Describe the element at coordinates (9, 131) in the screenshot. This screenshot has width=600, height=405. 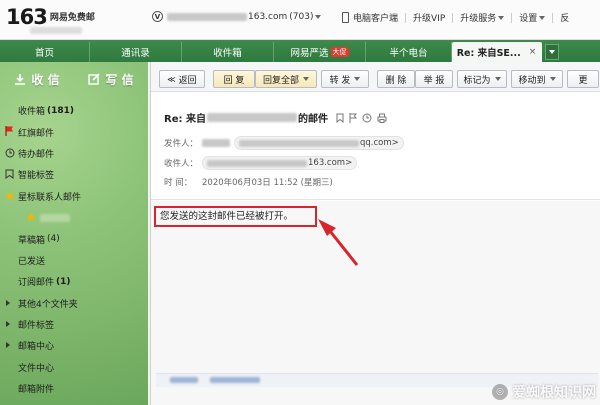
I see `flag-icon` at that location.